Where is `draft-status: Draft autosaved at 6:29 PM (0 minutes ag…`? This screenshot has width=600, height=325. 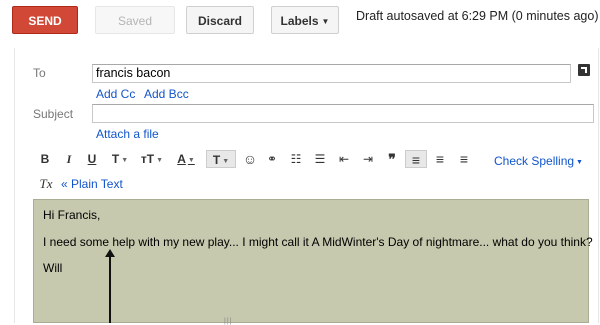
draft-status: Draft autosaved at 6:29 PM (0 minutes ag… is located at coordinates (477, 16).